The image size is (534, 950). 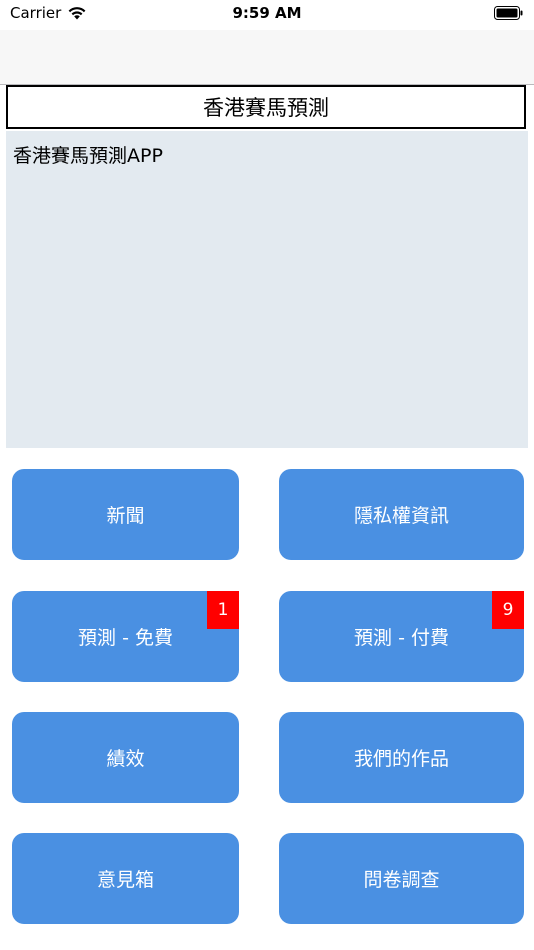 I want to click on free-prediction-button: 預測 - 免費 1, so click(x=125, y=636).